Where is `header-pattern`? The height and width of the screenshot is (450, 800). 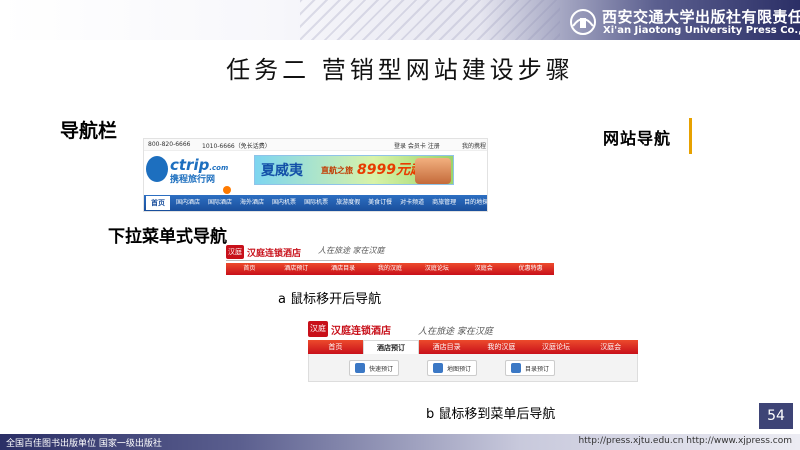
header-pattern is located at coordinates (430, 20).